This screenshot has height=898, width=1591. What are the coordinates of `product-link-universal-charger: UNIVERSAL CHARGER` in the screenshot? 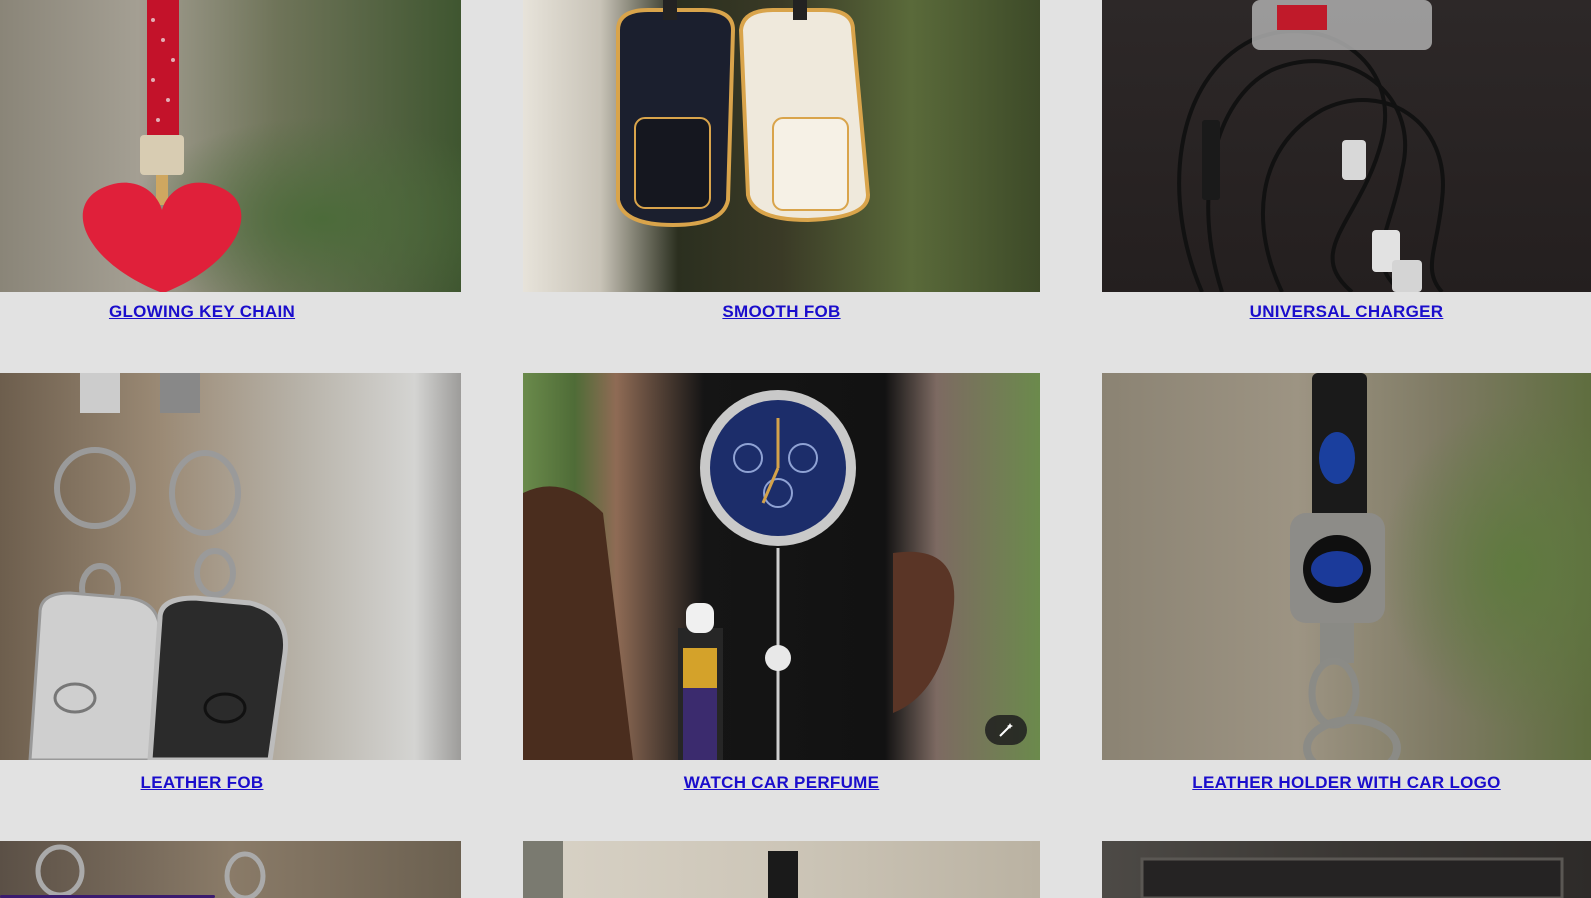 It's located at (1346, 312).